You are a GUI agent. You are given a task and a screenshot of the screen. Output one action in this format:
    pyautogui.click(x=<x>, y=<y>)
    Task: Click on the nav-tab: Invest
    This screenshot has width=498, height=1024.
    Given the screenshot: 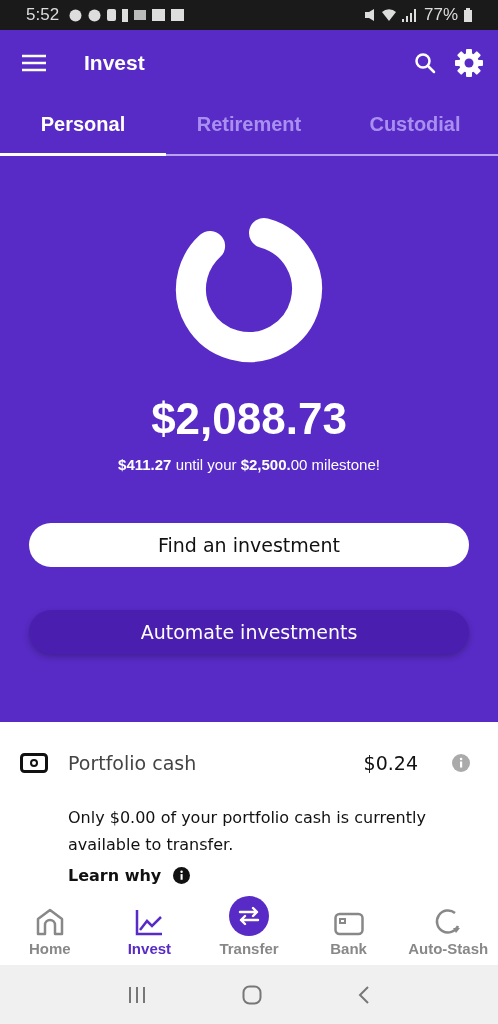 What is the action you would take?
    pyautogui.click(x=149, y=930)
    